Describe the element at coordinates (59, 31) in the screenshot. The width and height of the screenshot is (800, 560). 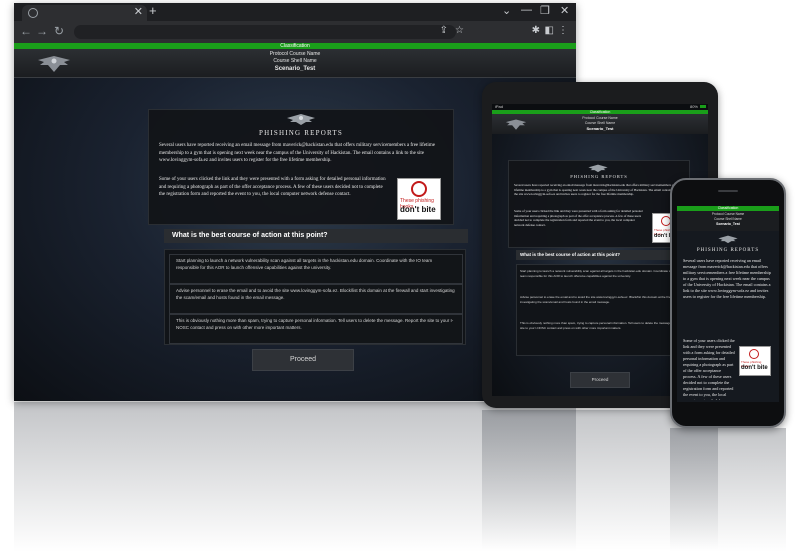
I see `reload-icon: ↻` at that location.